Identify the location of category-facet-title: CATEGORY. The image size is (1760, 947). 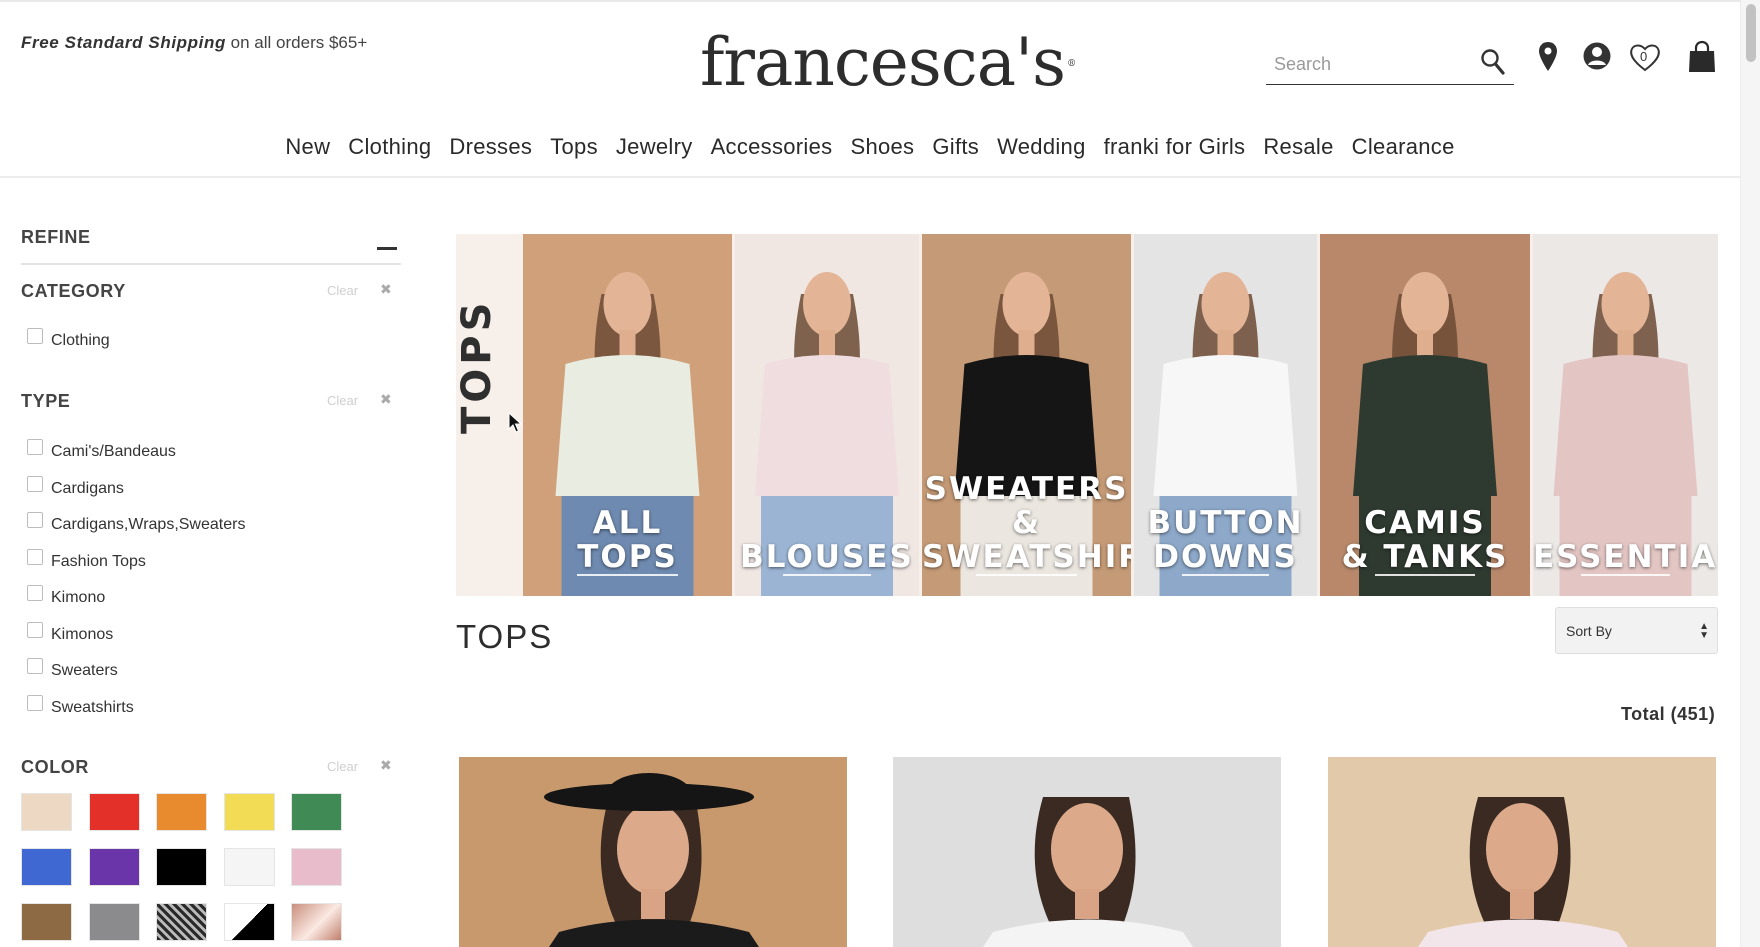
(73, 291).